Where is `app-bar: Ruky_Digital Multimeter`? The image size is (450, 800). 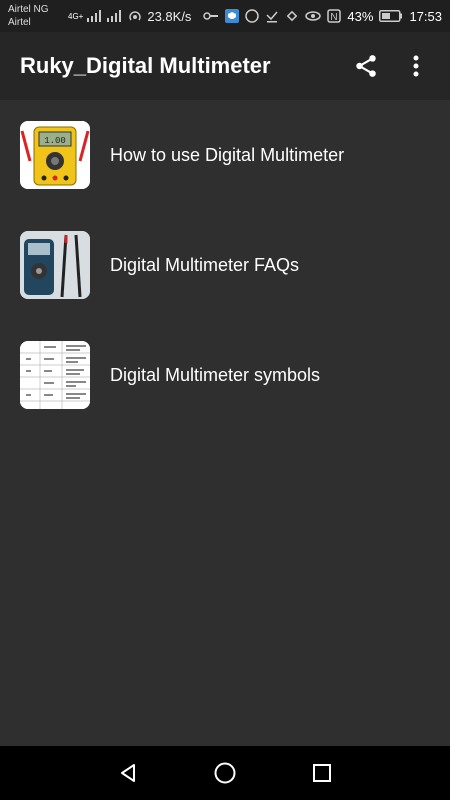 app-bar: Ruky_Digital Multimeter is located at coordinates (225, 66).